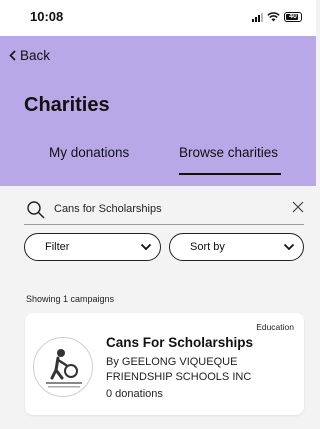 This screenshot has width=320, height=429. Describe the element at coordinates (70, 299) in the screenshot. I see `results-summary: Showing 1 campaigns` at that location.